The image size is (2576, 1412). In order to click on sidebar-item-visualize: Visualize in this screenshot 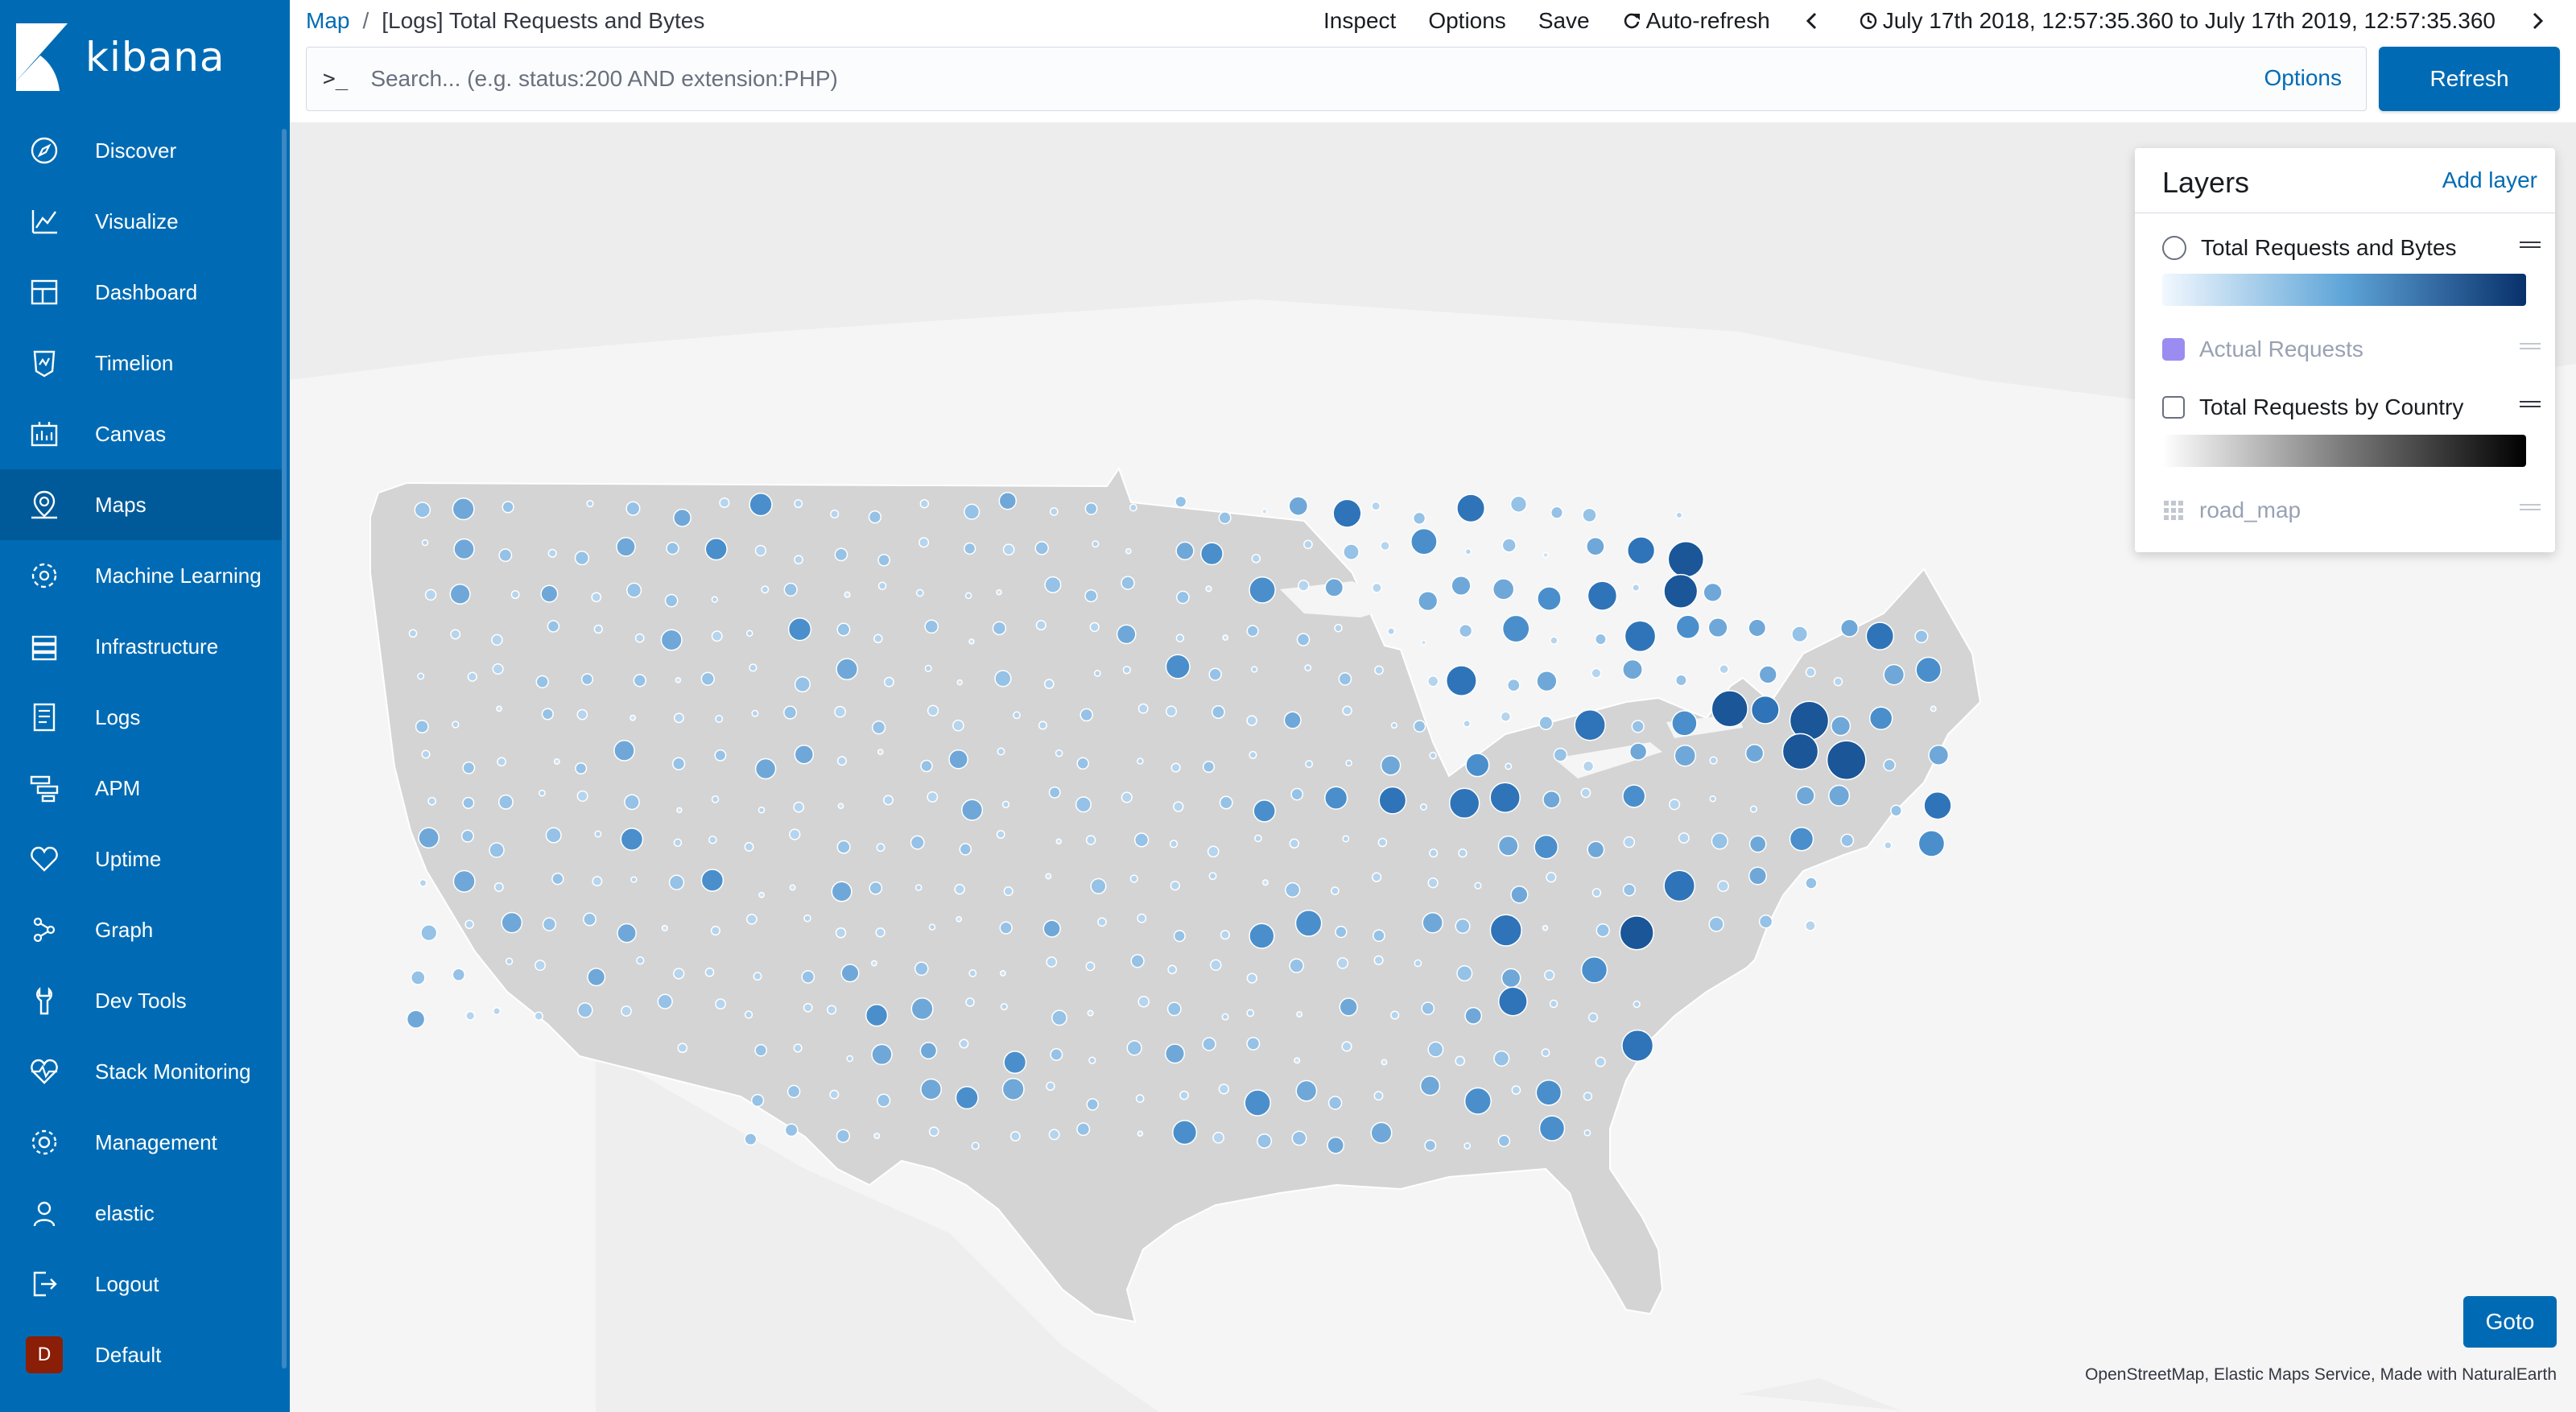, I will do `click(141, 222)`.